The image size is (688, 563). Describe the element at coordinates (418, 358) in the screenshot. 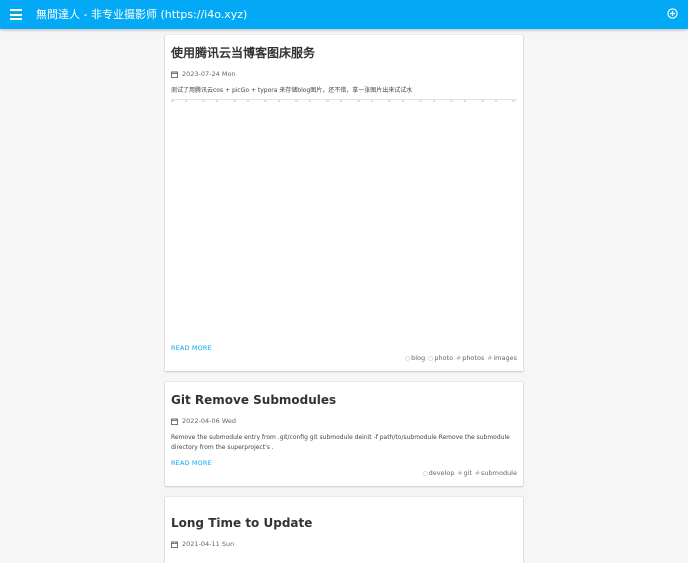

I see `tag-label: blog` at that location.